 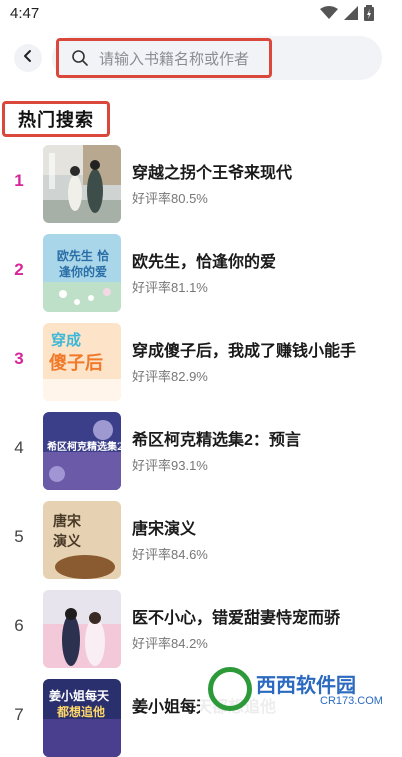 I want to click on book-cover: 欧先生 恰逢你的爱, so click(x=82, y=273).